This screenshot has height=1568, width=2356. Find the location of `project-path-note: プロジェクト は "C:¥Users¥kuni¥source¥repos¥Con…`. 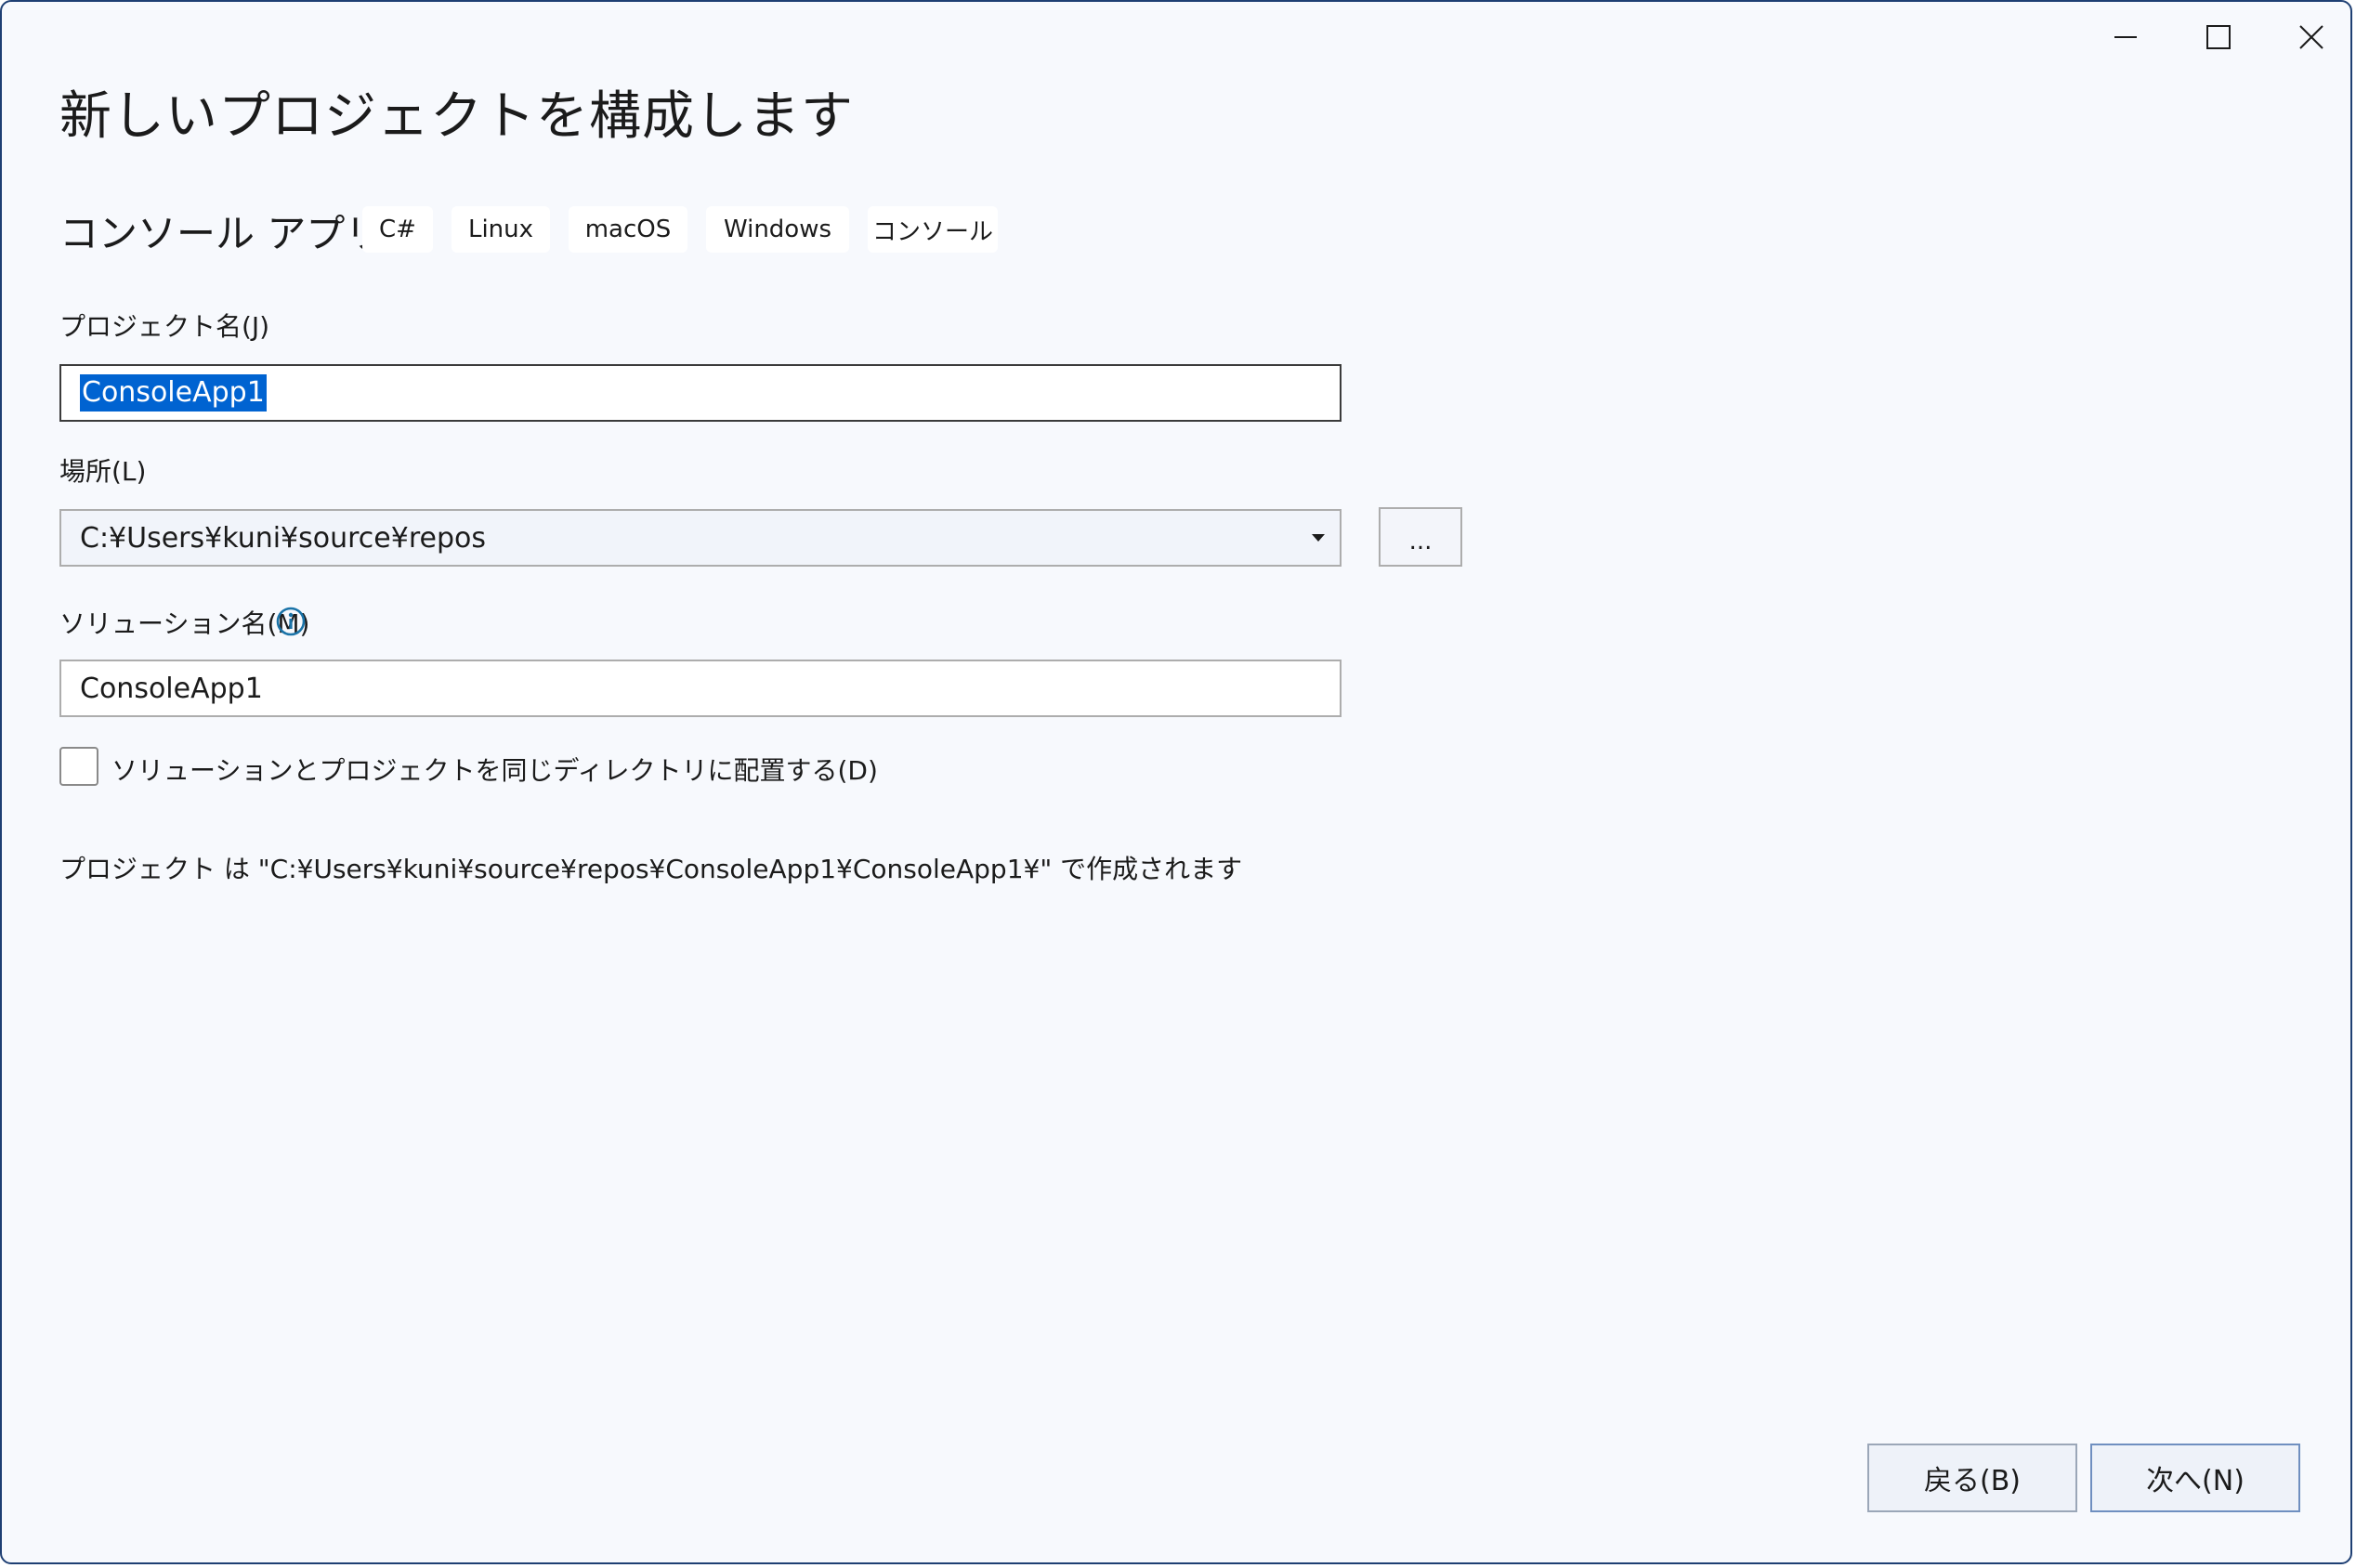

project-path-note: プロジェクト は "C:¥Users¥kuni¥source¥repos¥Con… is located at coordinates (651, 869).